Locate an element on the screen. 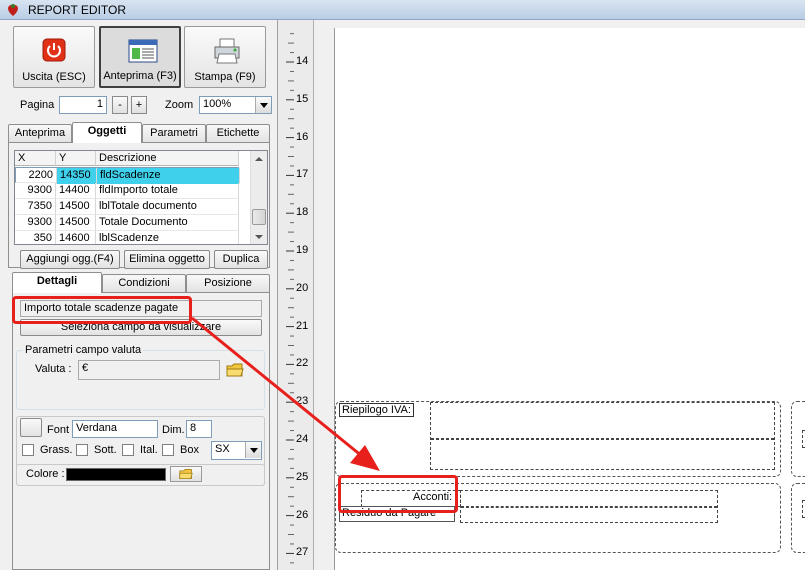 The image size is (805, 570). folder-button is located at coordinates (235, 370).